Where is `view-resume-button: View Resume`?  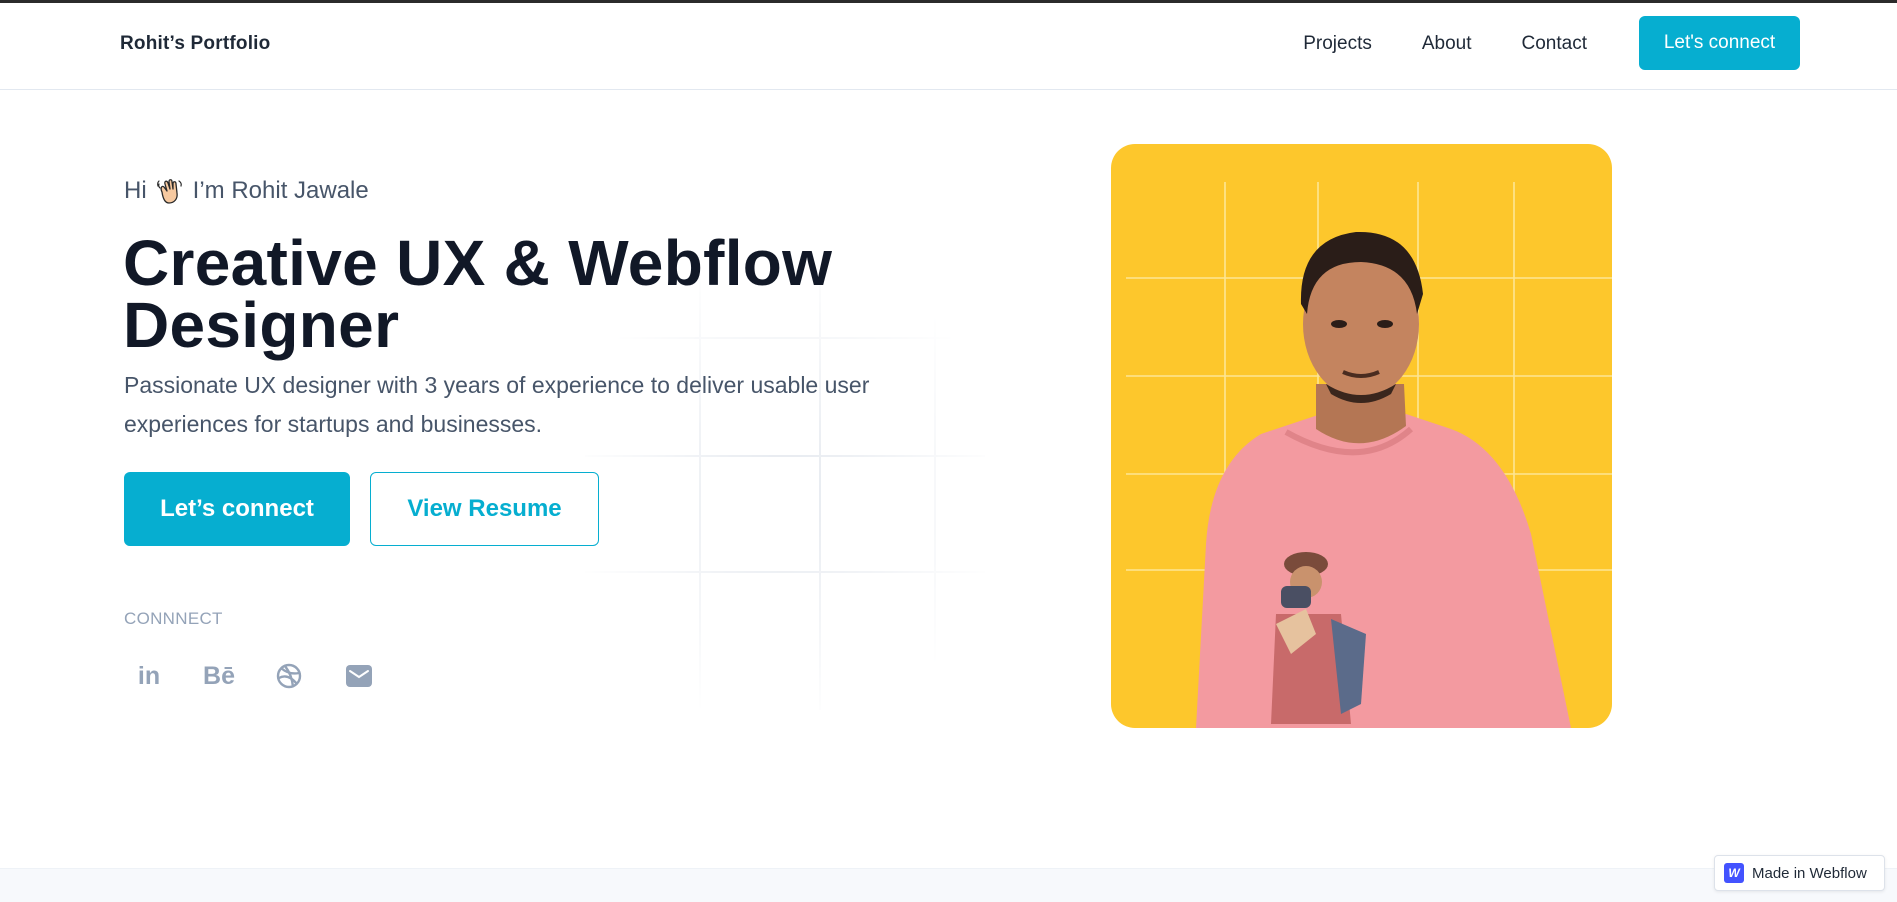
view-resume-button: View Resume is located at coordinates (484, 509).